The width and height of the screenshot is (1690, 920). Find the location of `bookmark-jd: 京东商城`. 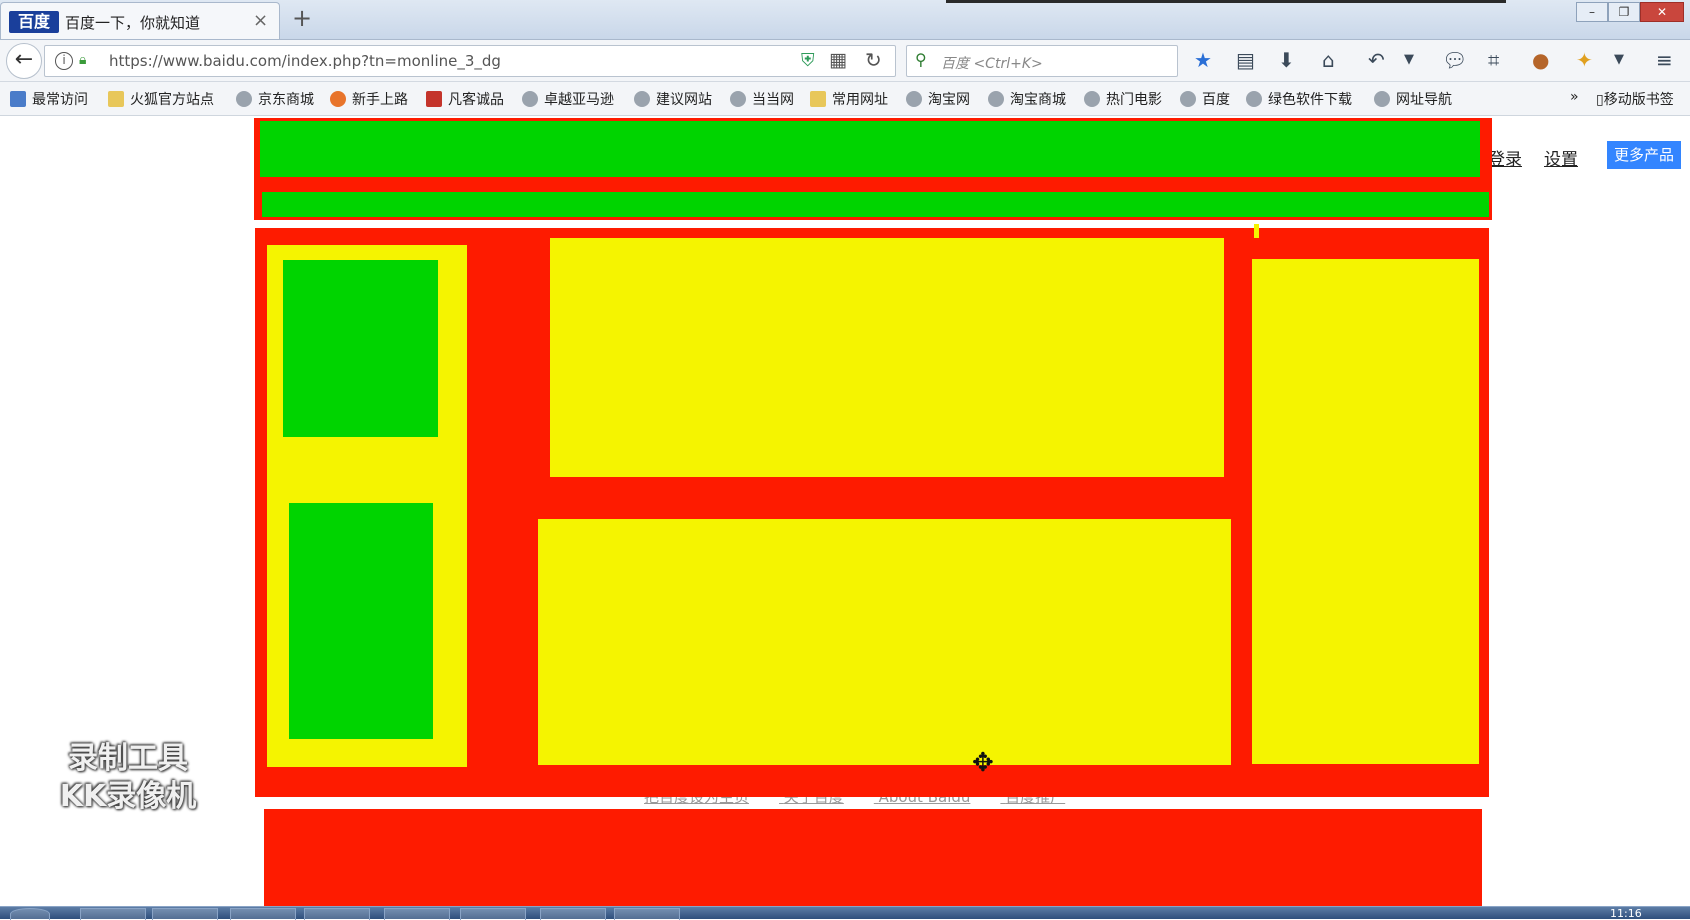

bookmark-jd: 京东商城 is located at coordinates (275, 99).